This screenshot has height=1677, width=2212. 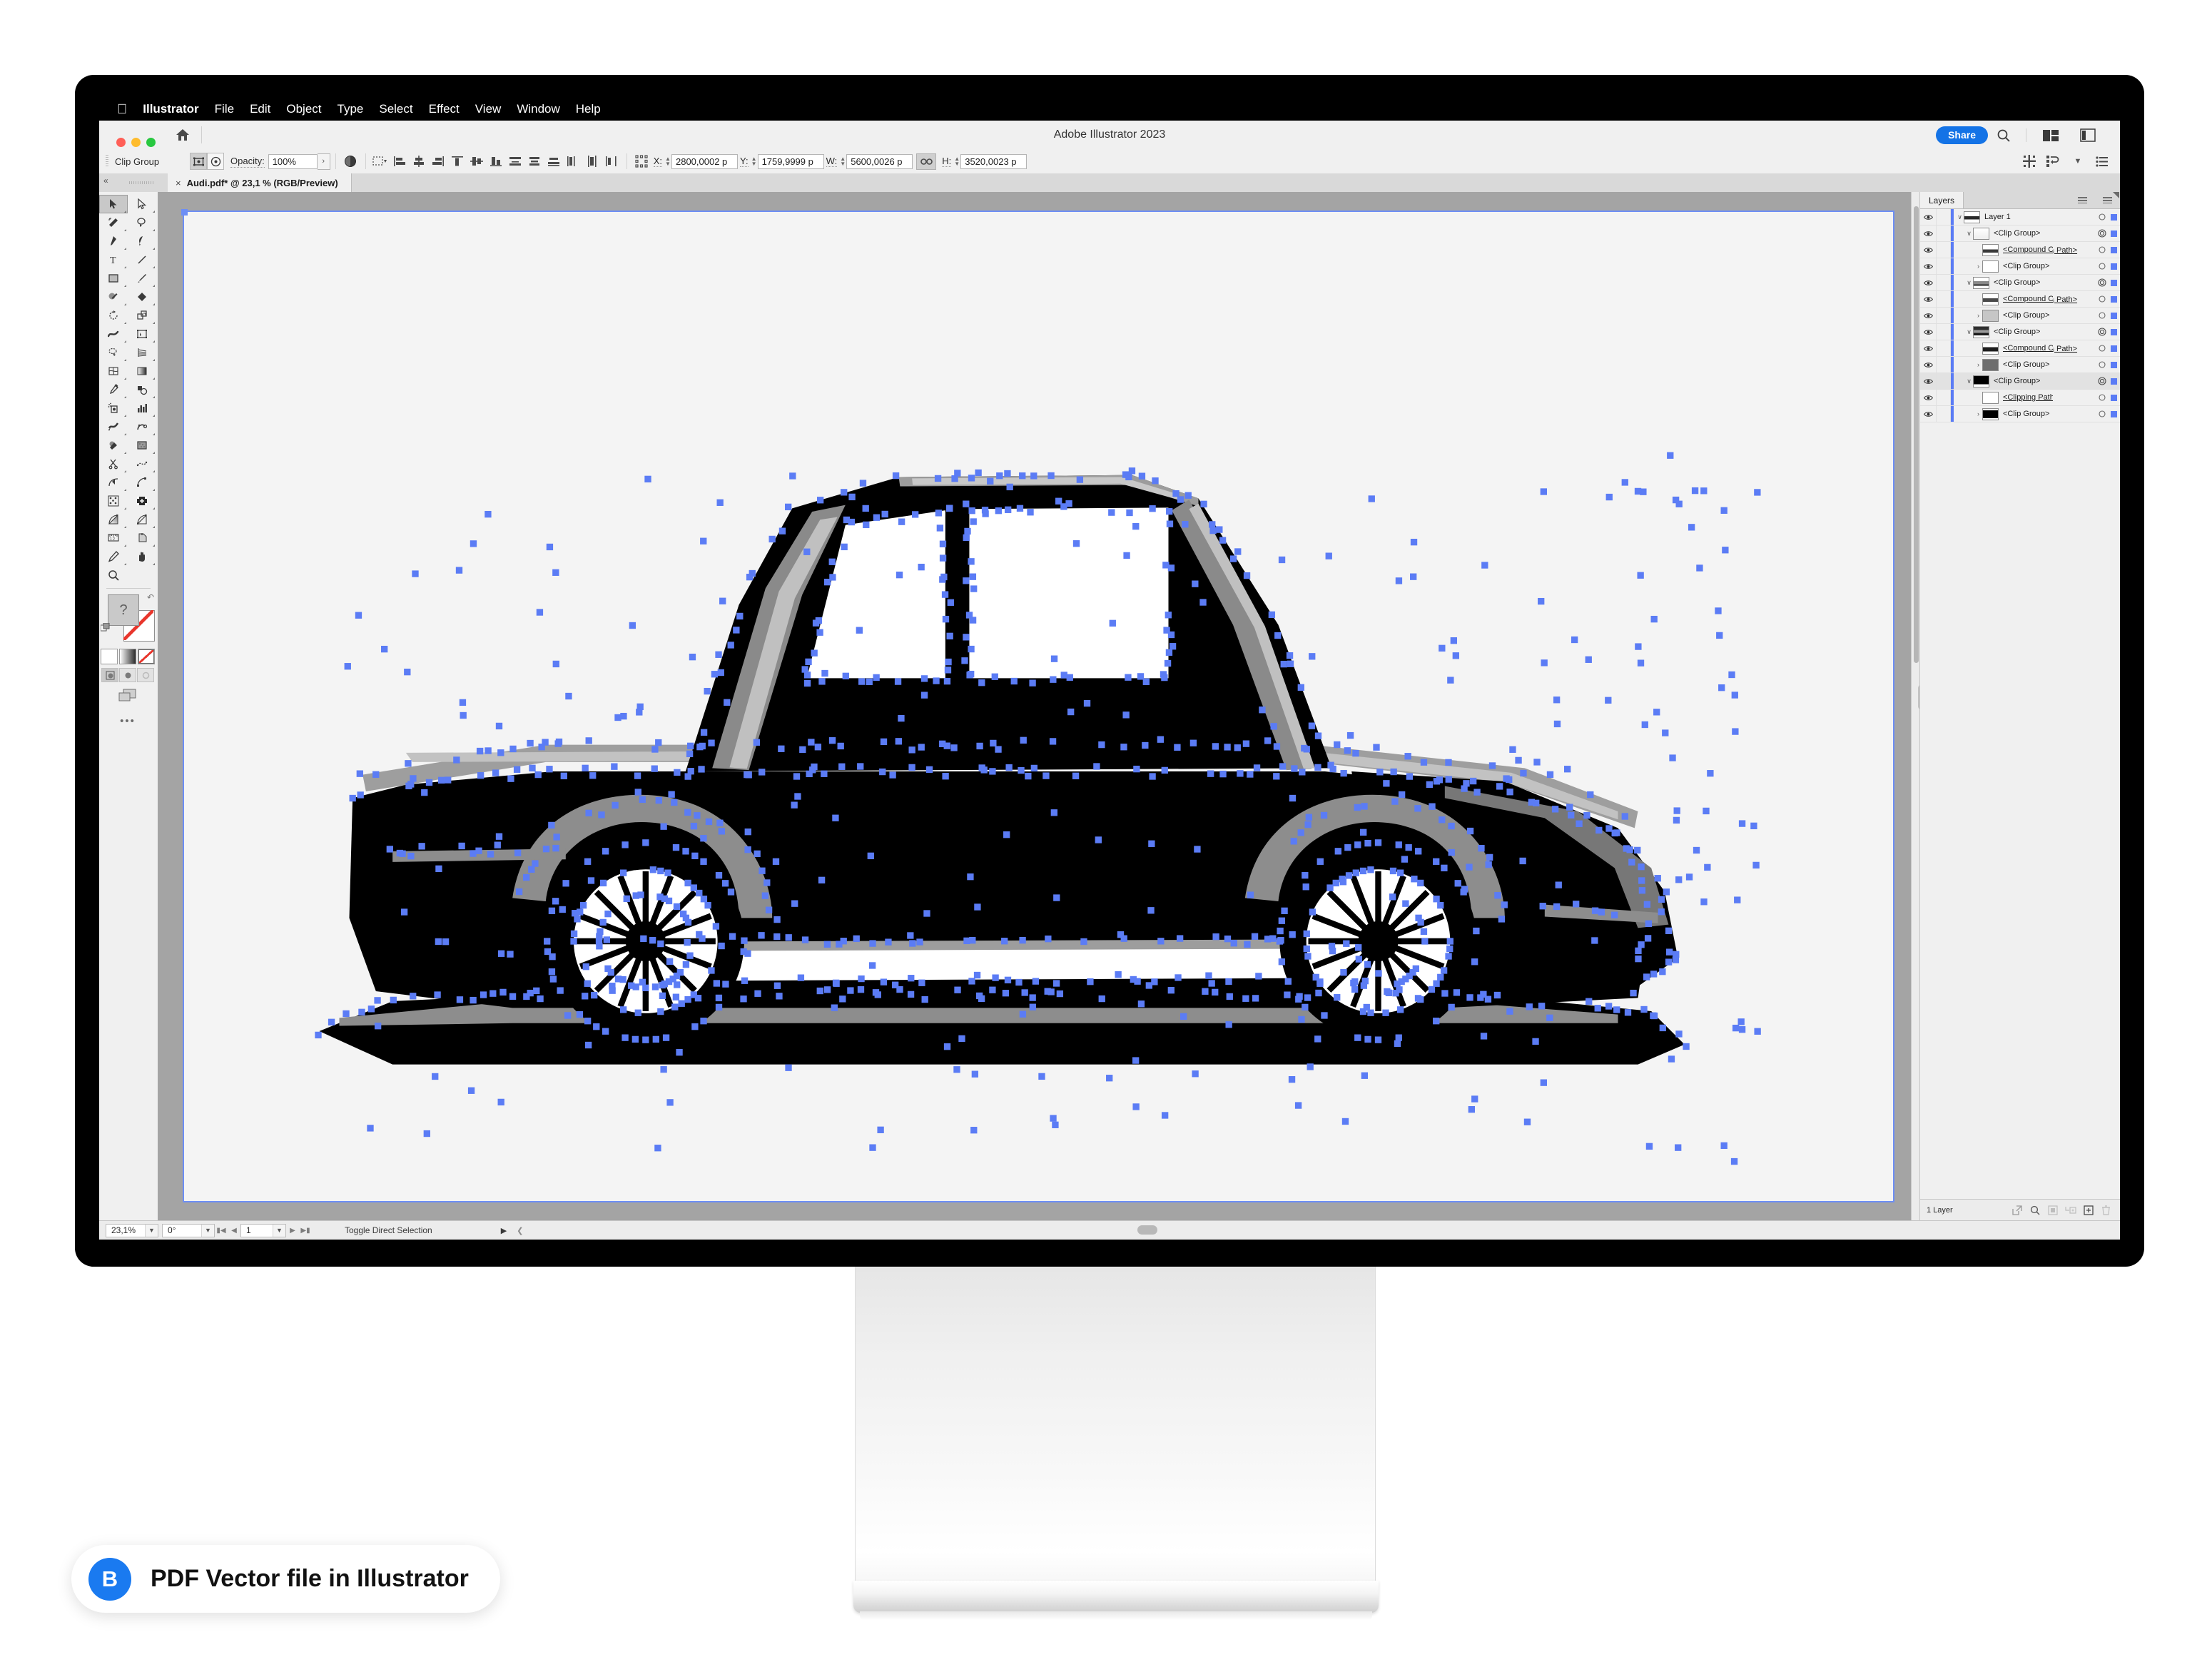 What do you see at coordinates (113, 297) in the screenshot?
I see `shaper-tool` at bounding box center [113, 297].